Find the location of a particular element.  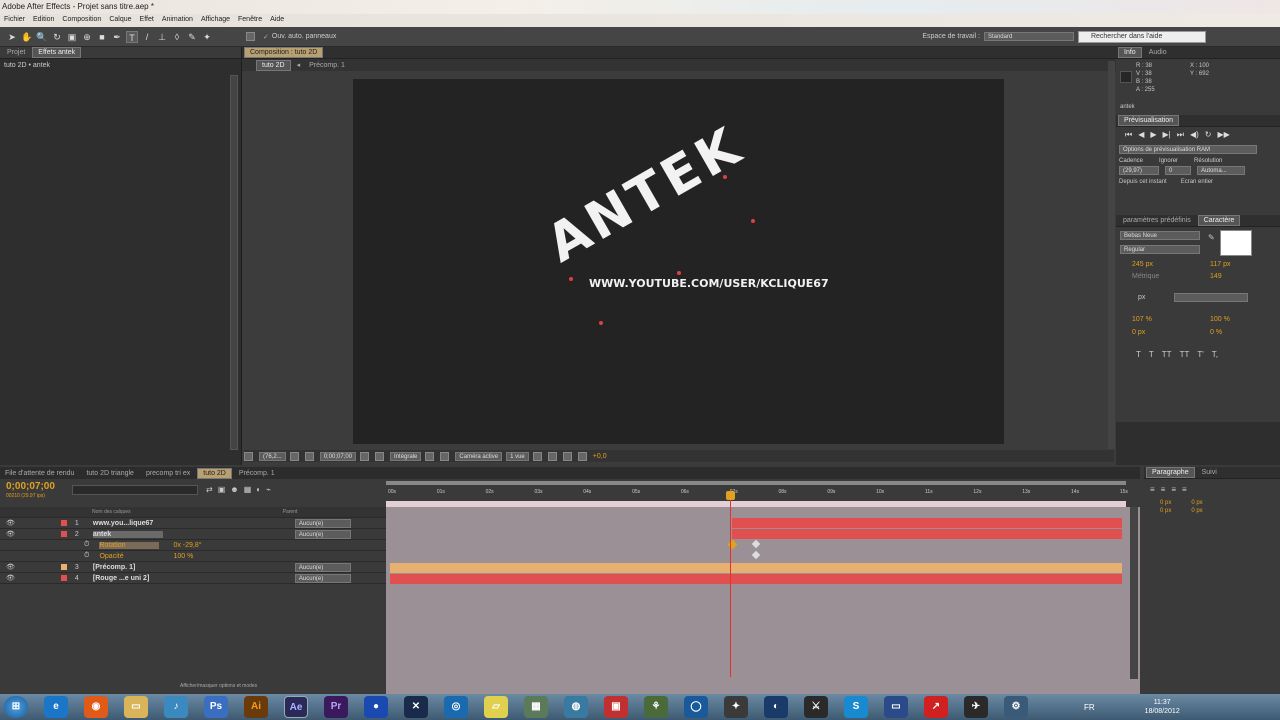

app-icon: ▦ is located at coordinates (536, 707).